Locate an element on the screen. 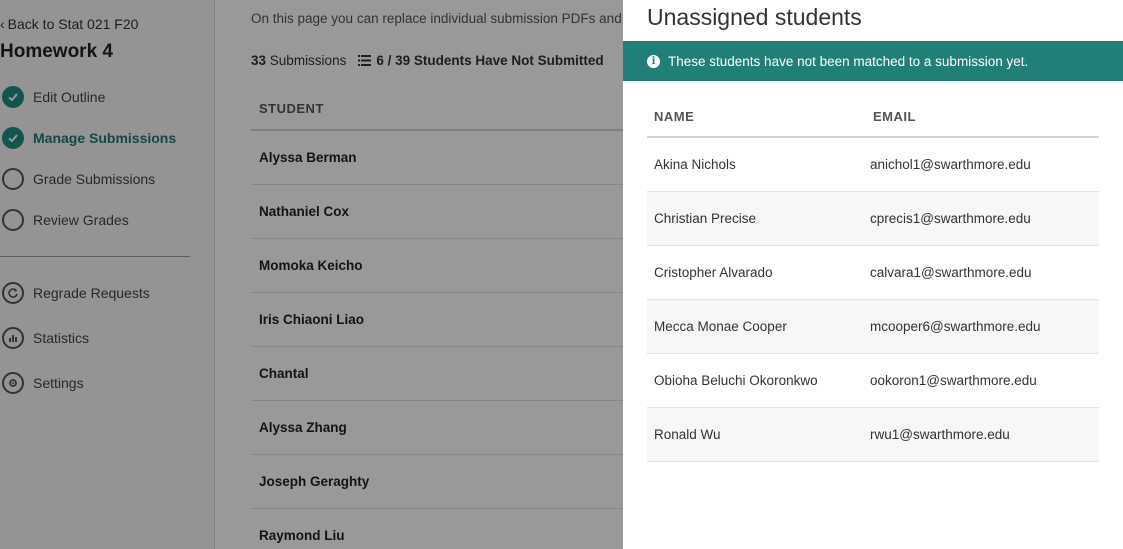  student-email: cprecis1@swarthmore.edu is located at coordinates (950, 218).